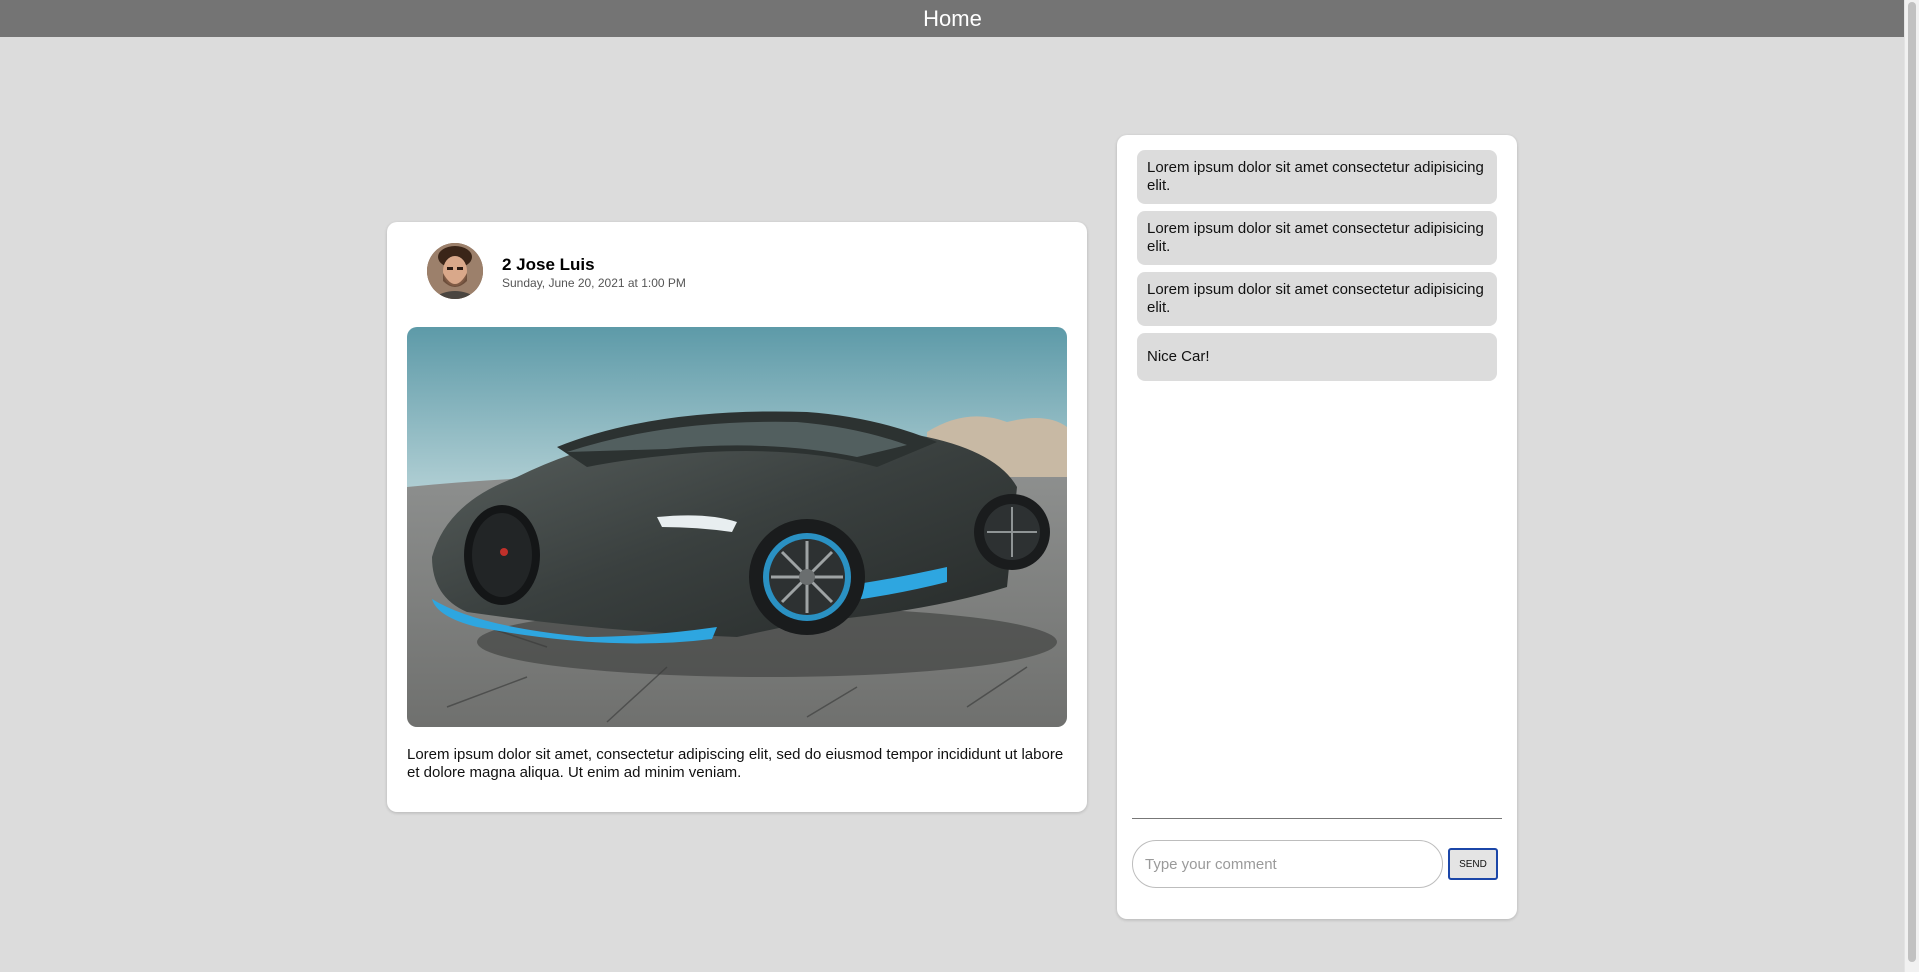 This screenshot has height=972, width=1919. What do you see at coordinates (594, 282) in the screenshot?
I see `post-date: Sunday, June 20, 2021 at 1:00 PM` at bounding box center [594, 282].